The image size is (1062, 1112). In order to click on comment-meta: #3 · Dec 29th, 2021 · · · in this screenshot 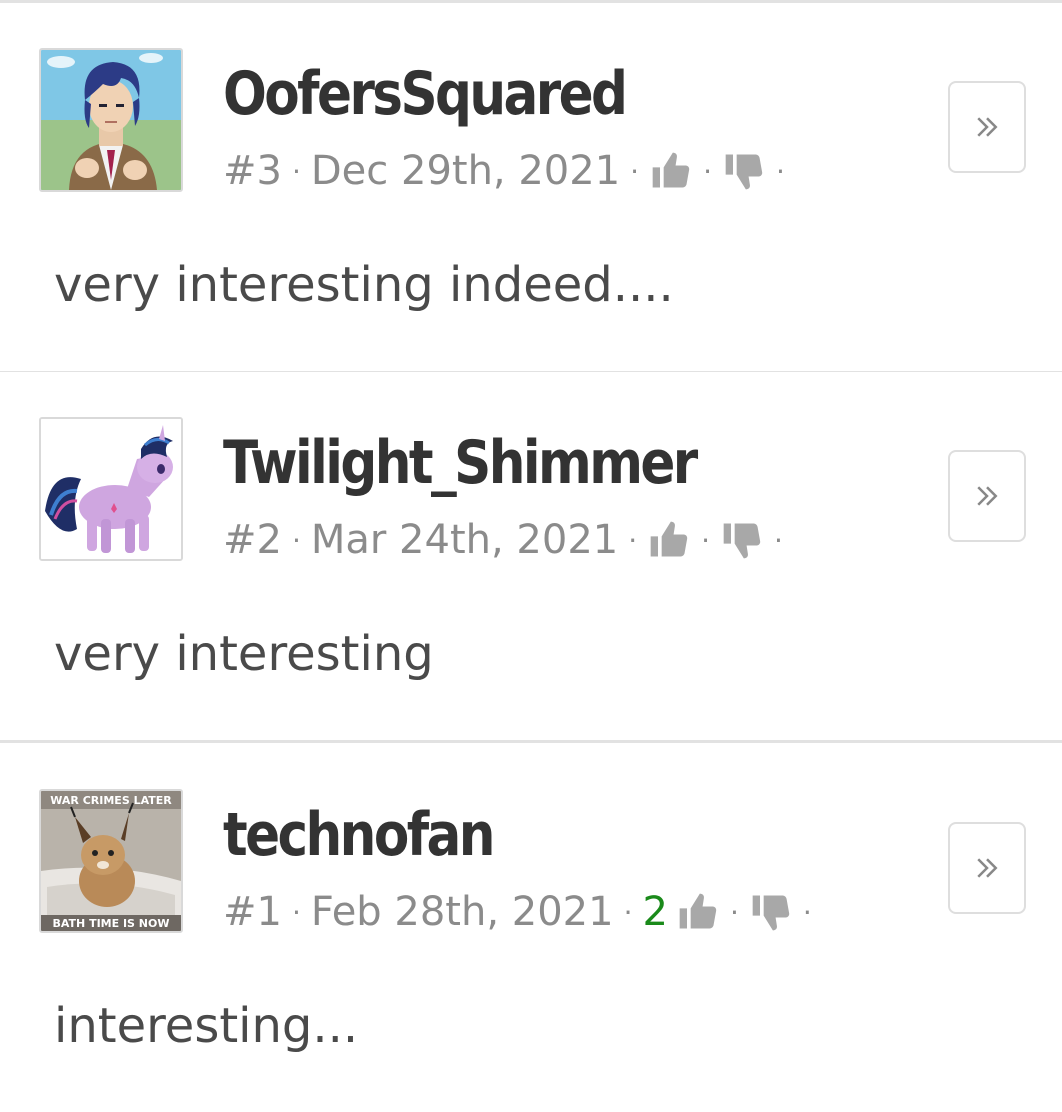, I will do `click(509, 171)`.